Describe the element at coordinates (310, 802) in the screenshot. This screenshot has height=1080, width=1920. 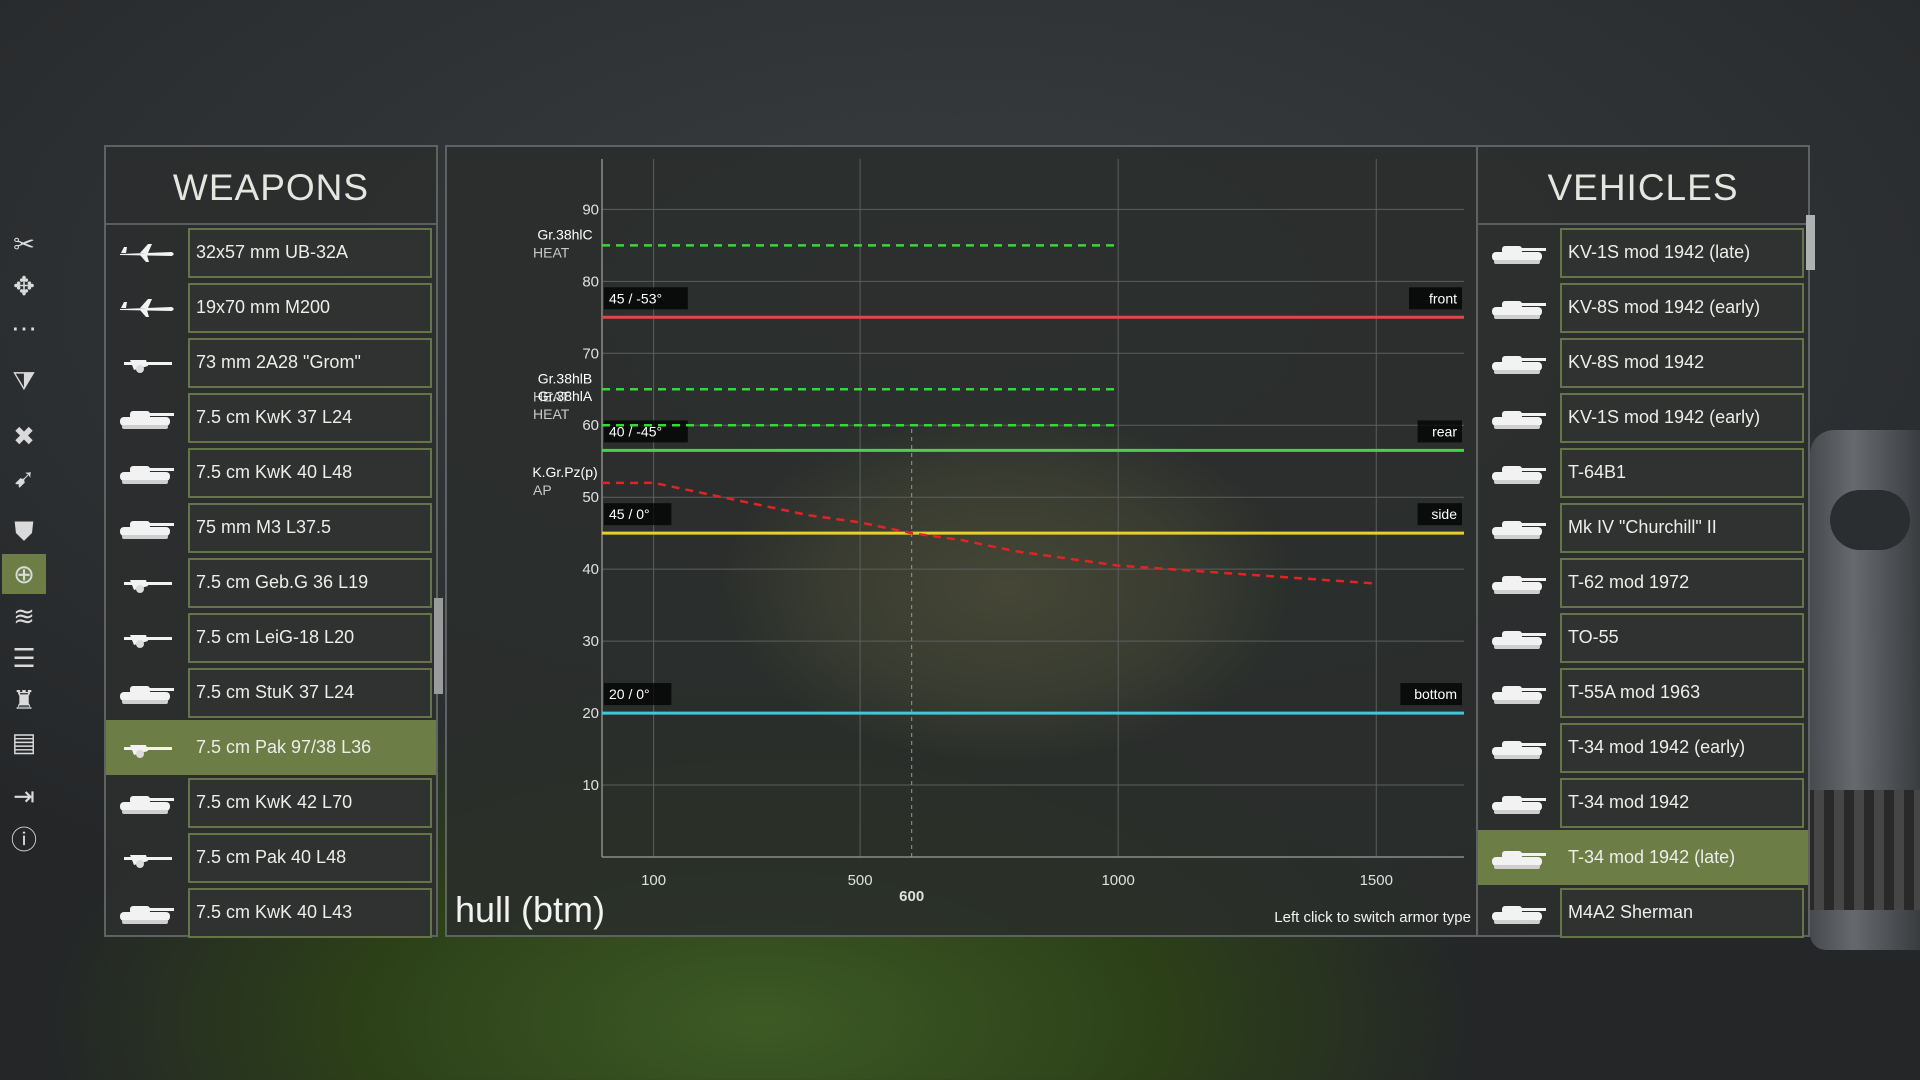
I see `weapon-name: 7.5 cm KwK 42 L70` at that location.